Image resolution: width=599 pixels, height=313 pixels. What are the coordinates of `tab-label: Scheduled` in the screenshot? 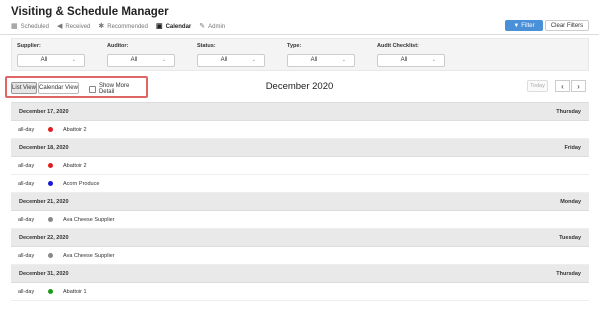 It's located at (34, 26).